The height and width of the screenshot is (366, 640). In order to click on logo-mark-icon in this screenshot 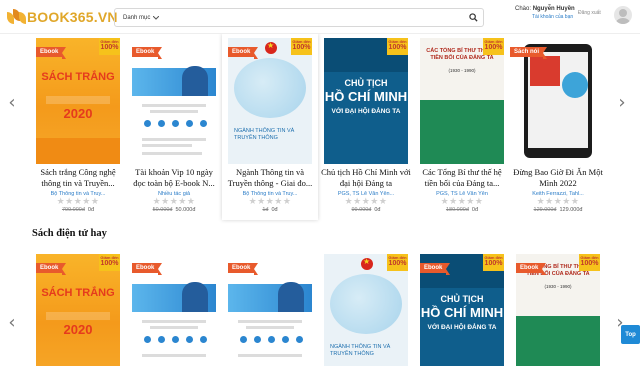, I will do `click(16, 17)`.